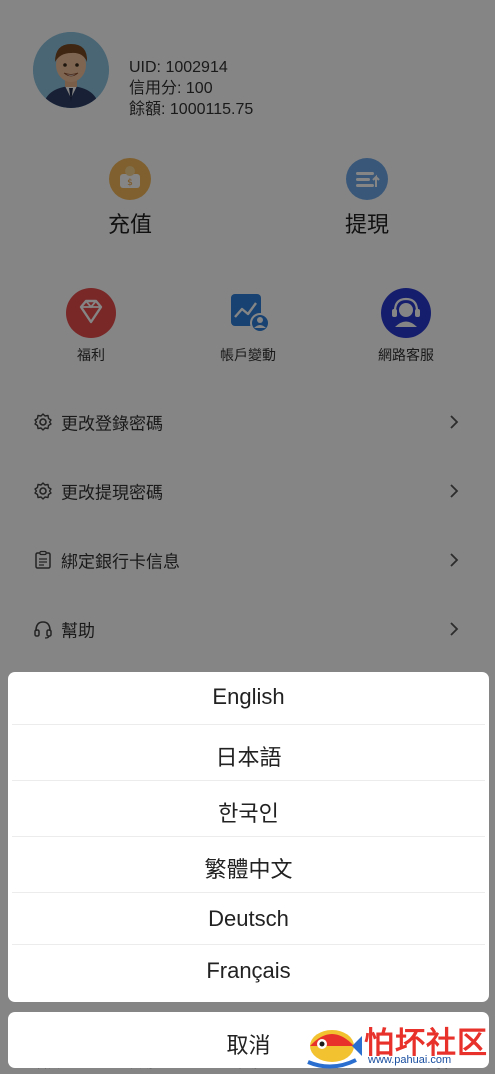  Describe the element at coordinates (248, 697) in the screenshot. I see `language-option-english: English` at that location.